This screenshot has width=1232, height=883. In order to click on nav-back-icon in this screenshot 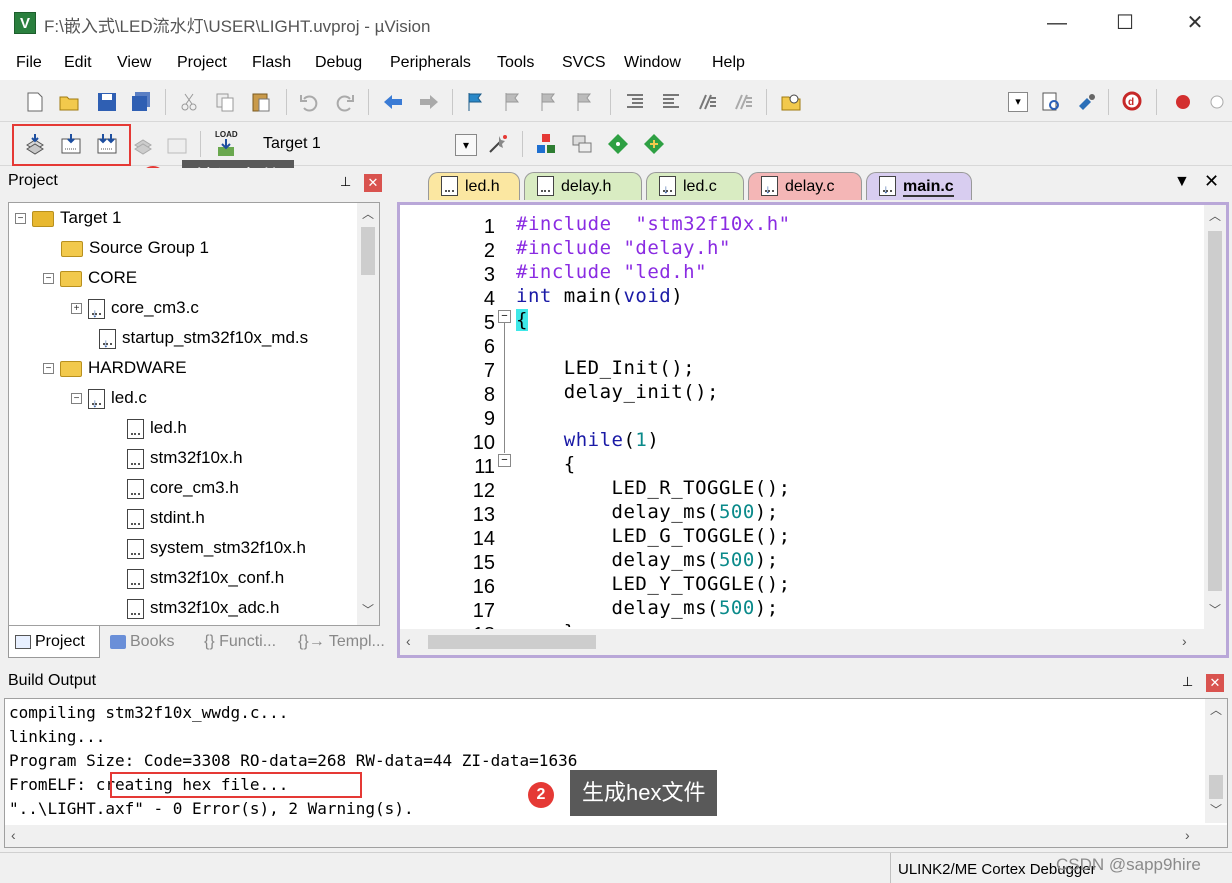, I will do `click(393, 102)`.